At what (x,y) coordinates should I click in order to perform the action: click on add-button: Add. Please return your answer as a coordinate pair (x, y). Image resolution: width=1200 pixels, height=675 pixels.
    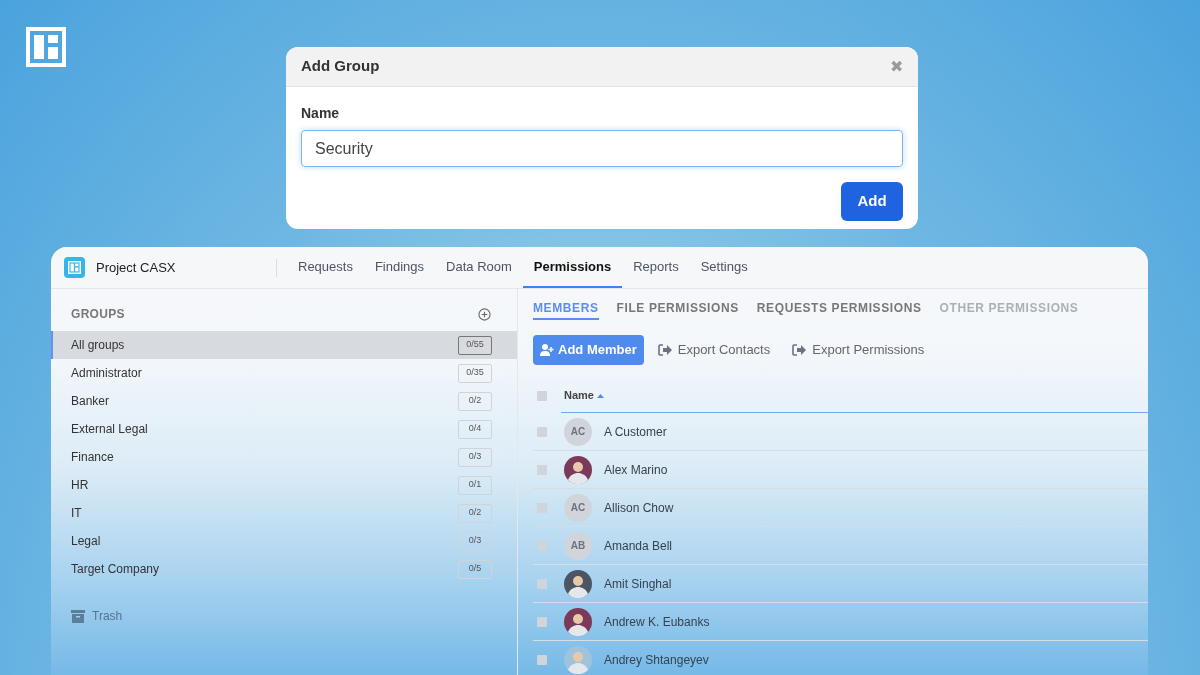
    Looking at the image, I should click on (872, 201).